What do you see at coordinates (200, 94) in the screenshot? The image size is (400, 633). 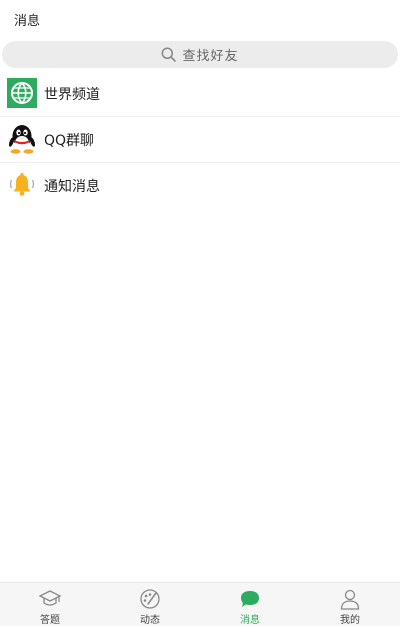 I see `list-item-world-channel: 世界频道` at bounding box center [200, 94].